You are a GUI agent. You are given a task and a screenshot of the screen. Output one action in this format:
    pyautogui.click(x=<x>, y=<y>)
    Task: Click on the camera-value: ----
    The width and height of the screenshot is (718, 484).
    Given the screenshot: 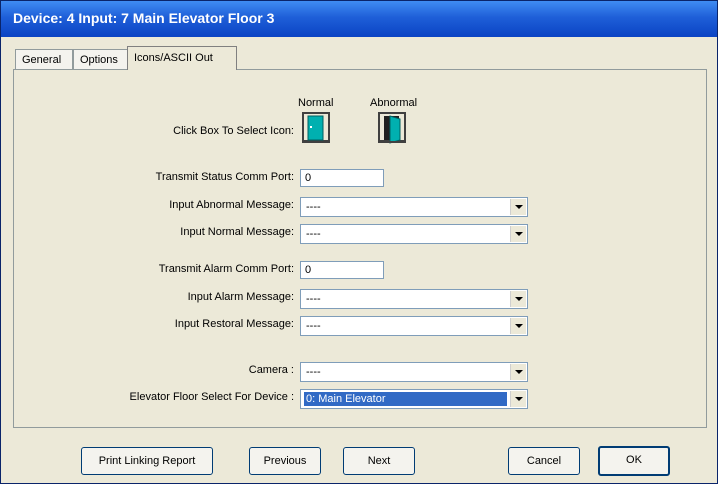 What is the action you would take?
    pyautogui.click(x=313, y=372)
    